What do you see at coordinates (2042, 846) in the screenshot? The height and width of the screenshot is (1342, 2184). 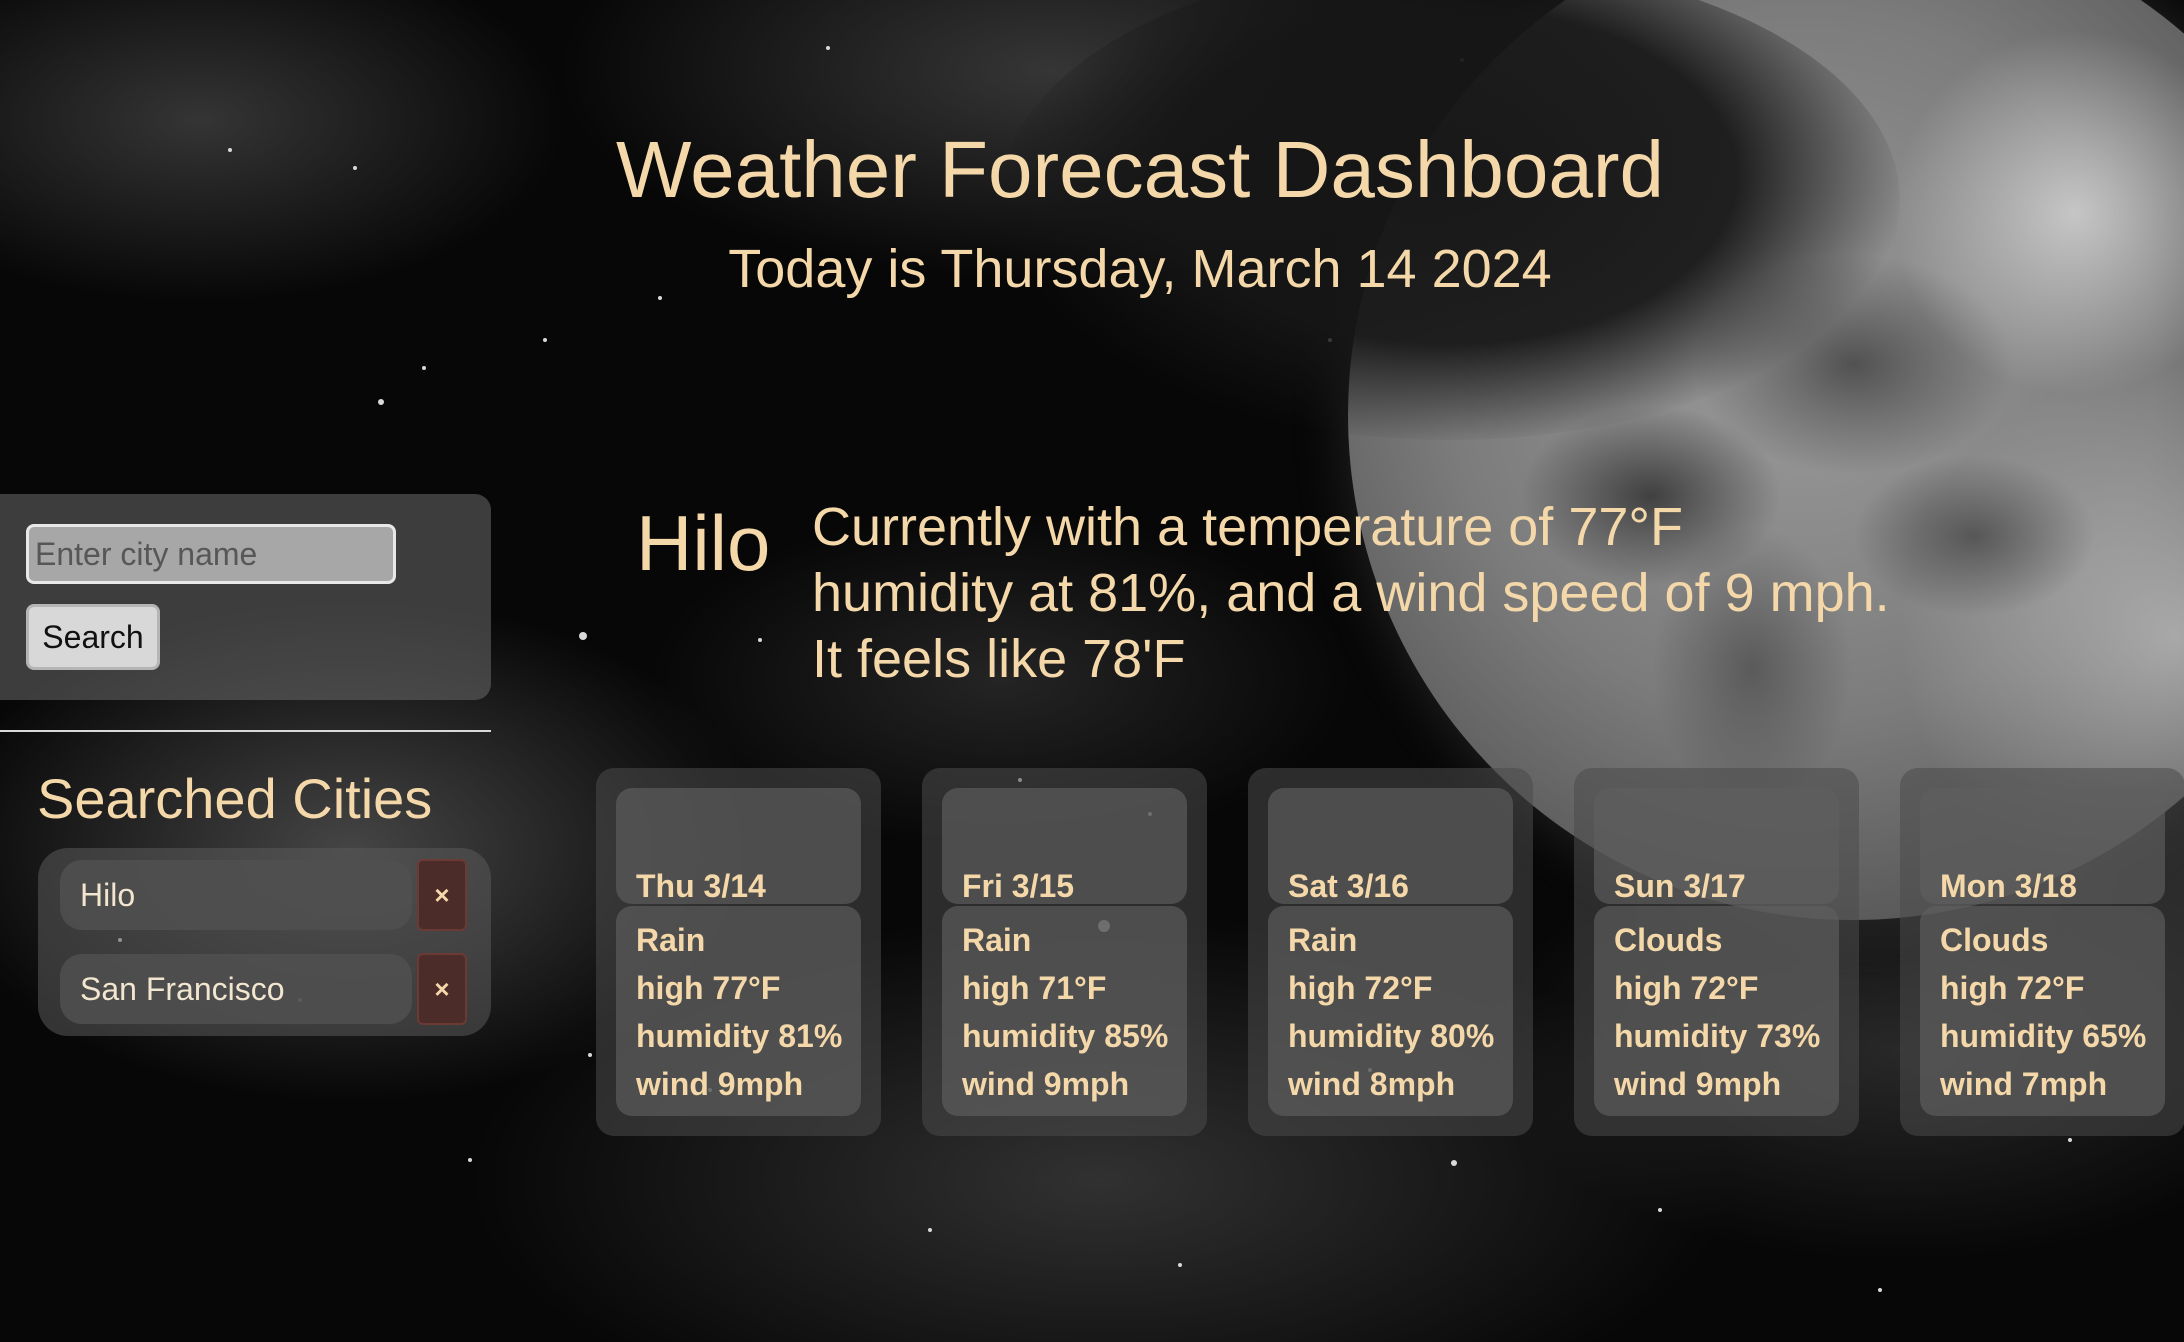 I see `forecast-day: Mon 3/18` at bounding box center [2042, 846].